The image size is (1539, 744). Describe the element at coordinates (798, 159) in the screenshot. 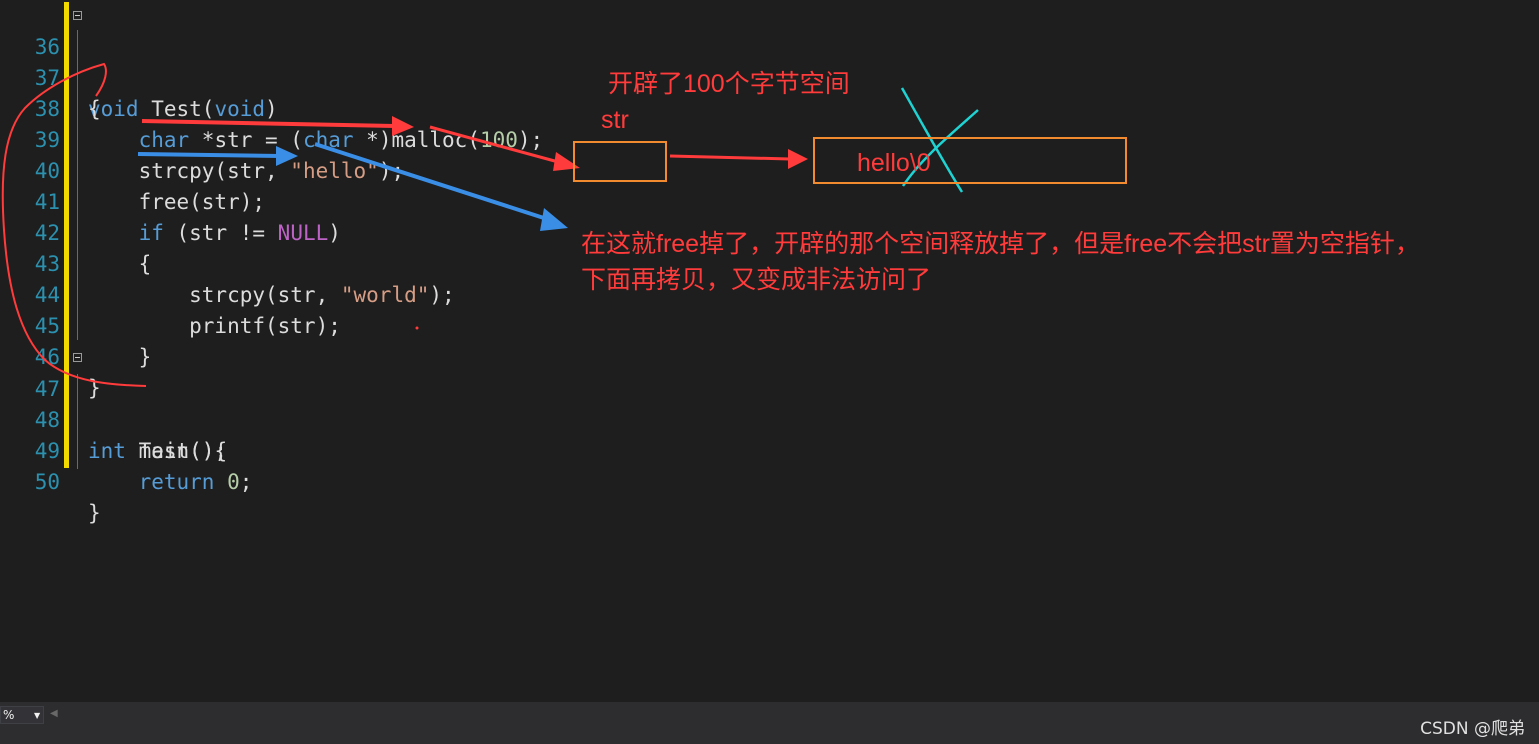

I see `pointer-to-heap-arrow-head` at that location.